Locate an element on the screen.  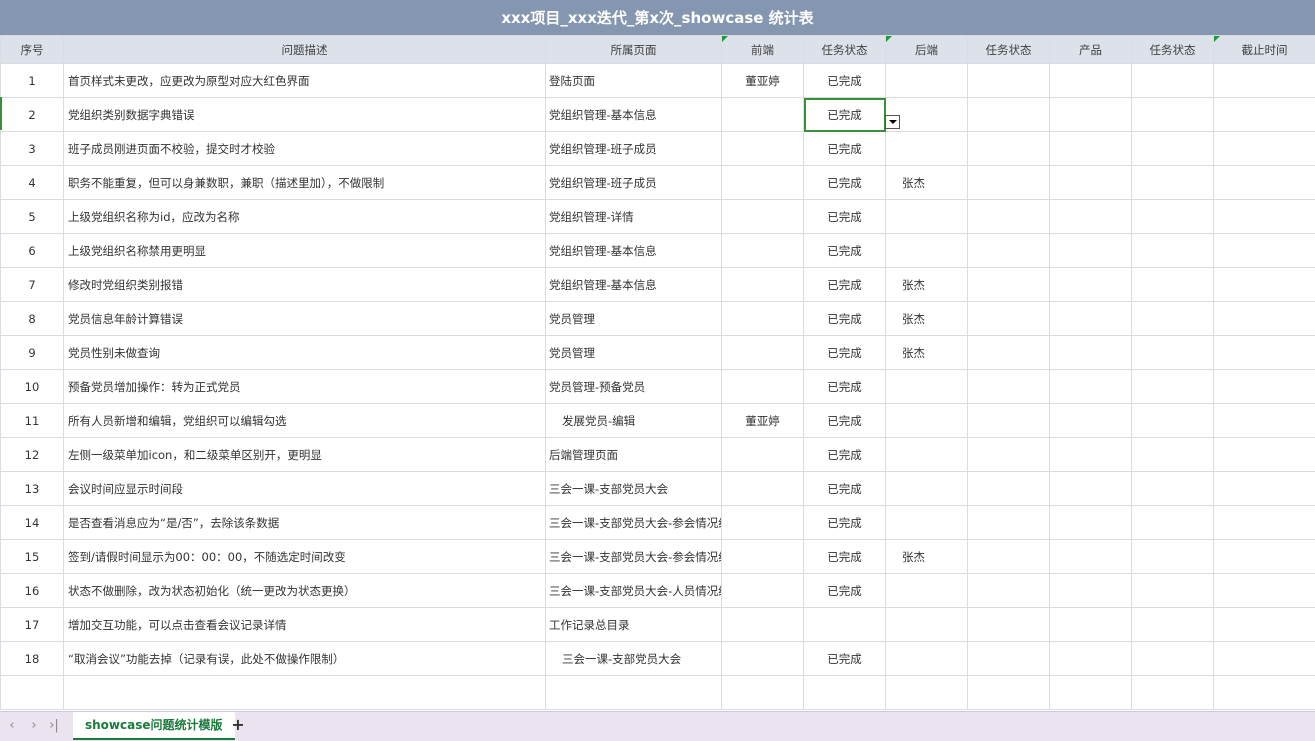
prev-sheet-icon: ‹ is located at coordinates (12, 726).